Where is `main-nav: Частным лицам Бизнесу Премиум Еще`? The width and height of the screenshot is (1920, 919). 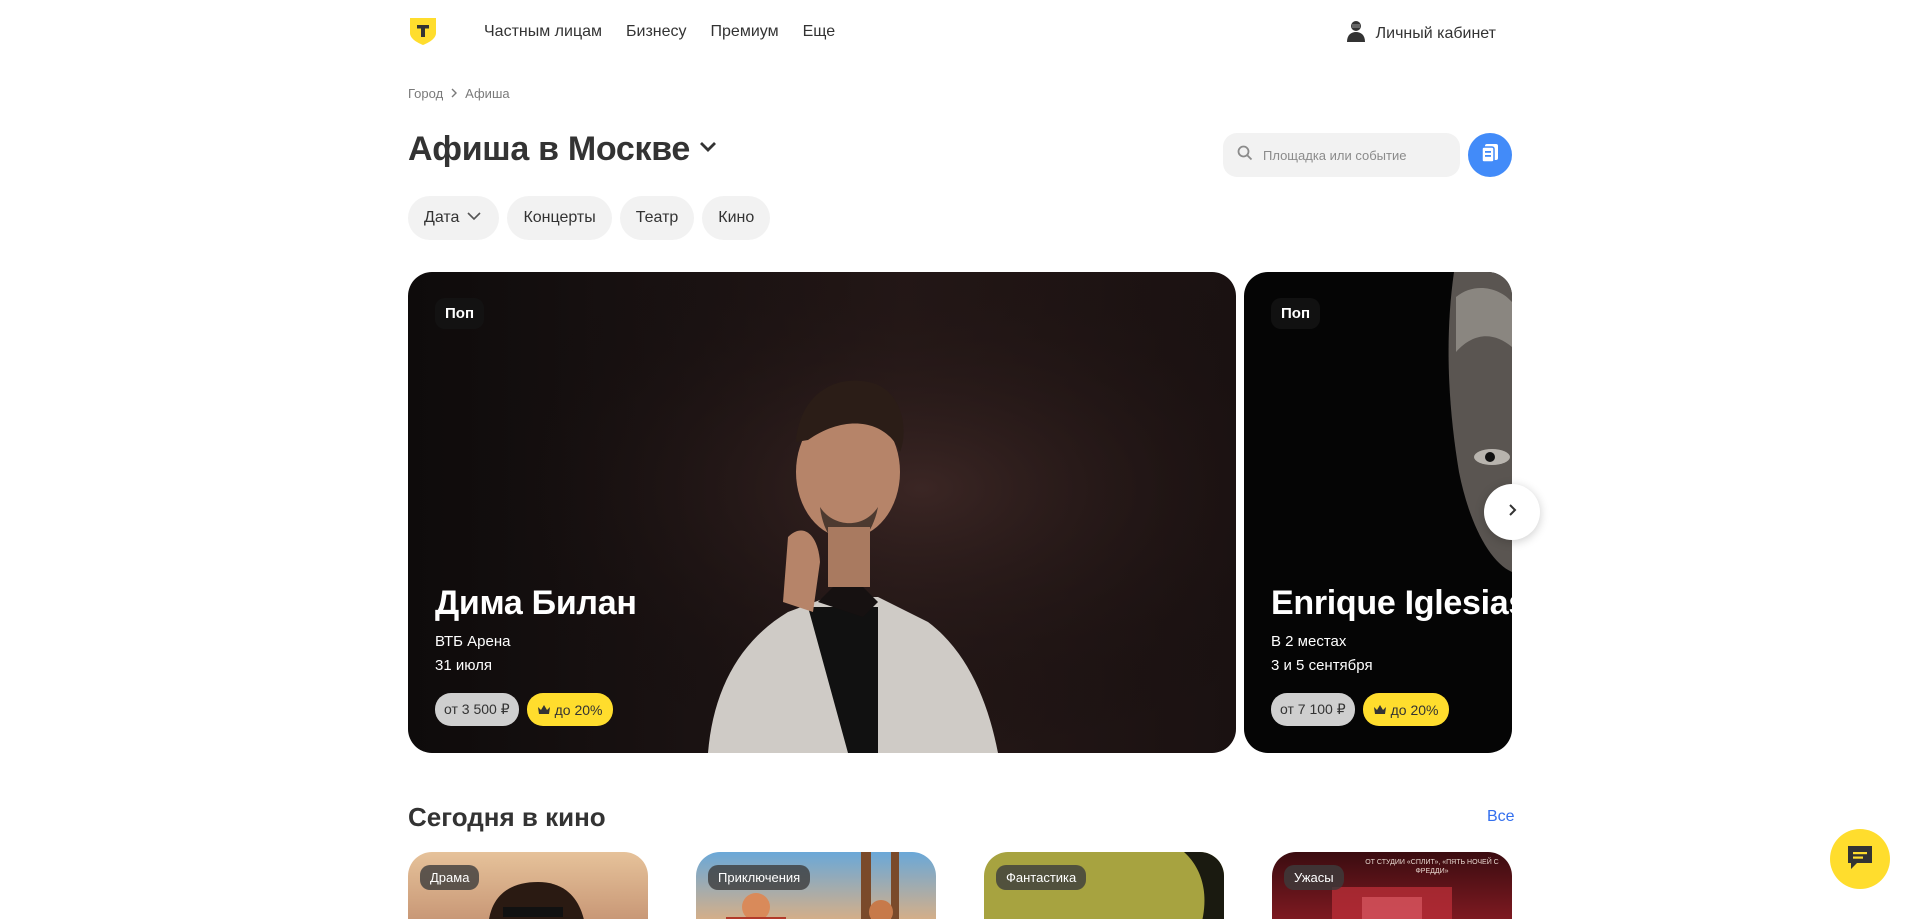
main-nav: Частным лицам Бизнесу Премиум Еще is located at coordinates (659, 32).